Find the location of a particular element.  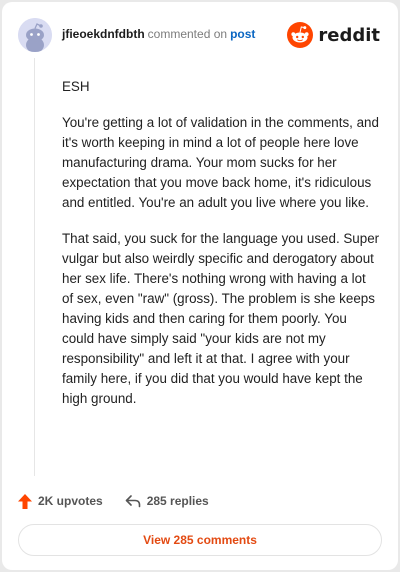

upvote-button: 2K upvotes is located at coordinates (60, 501).